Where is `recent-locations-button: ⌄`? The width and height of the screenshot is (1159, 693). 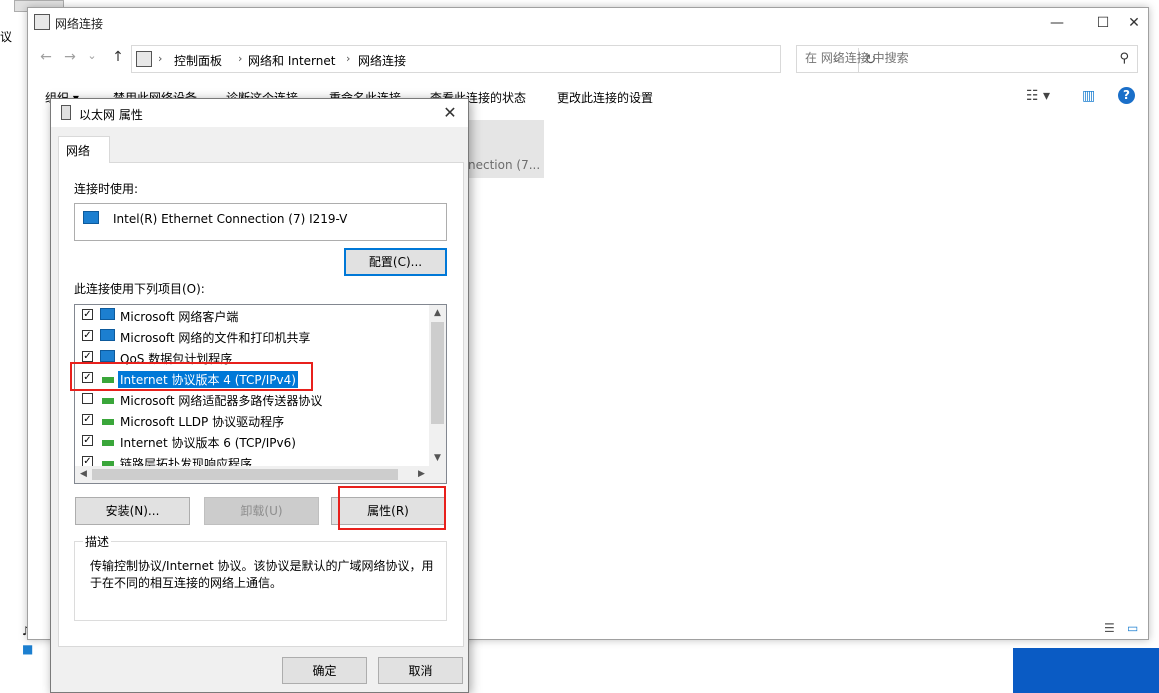 recent-locations-button: ⌄ is located at coordinates (92, 59).